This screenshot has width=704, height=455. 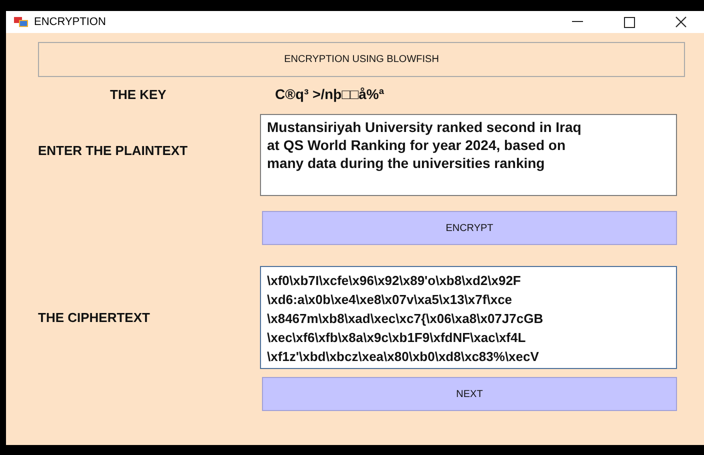 What do you see at coordinates (139, 94) in the screenshot?
I see `key-label: THE KEY` at bounding box center [139, 94].